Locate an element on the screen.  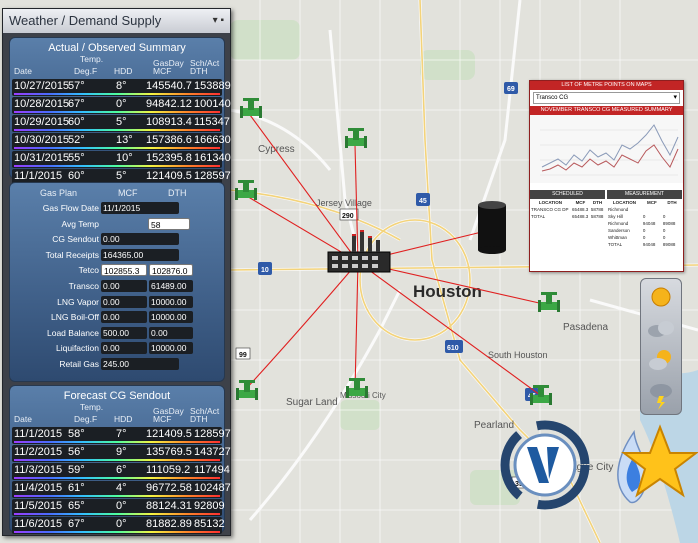
sun-icon is located at coordinates (661, 297).